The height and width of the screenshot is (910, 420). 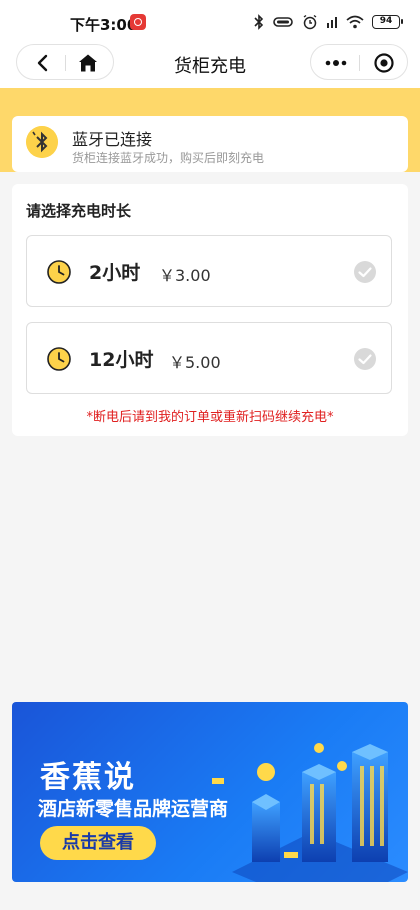 I want to click on alarm-icon, so click(x=310, y=22).